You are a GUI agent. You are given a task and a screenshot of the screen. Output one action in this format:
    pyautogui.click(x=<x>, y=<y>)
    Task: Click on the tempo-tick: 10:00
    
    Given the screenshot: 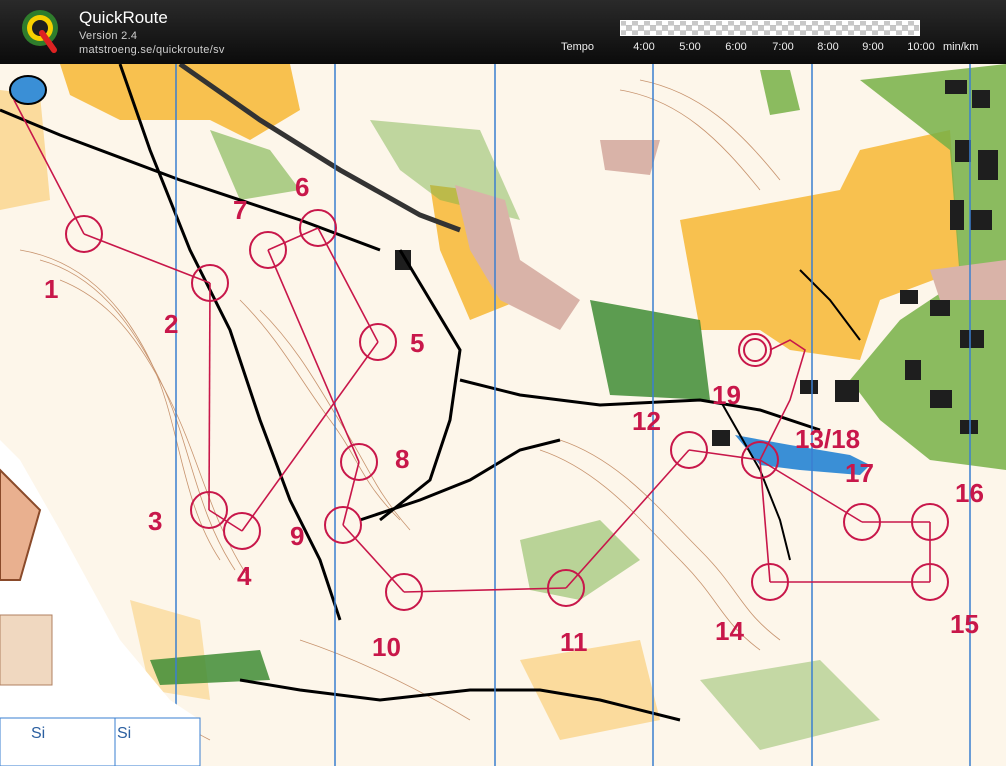 What is the action you would take?
    pyautogui.click(x=921, y=47)
    